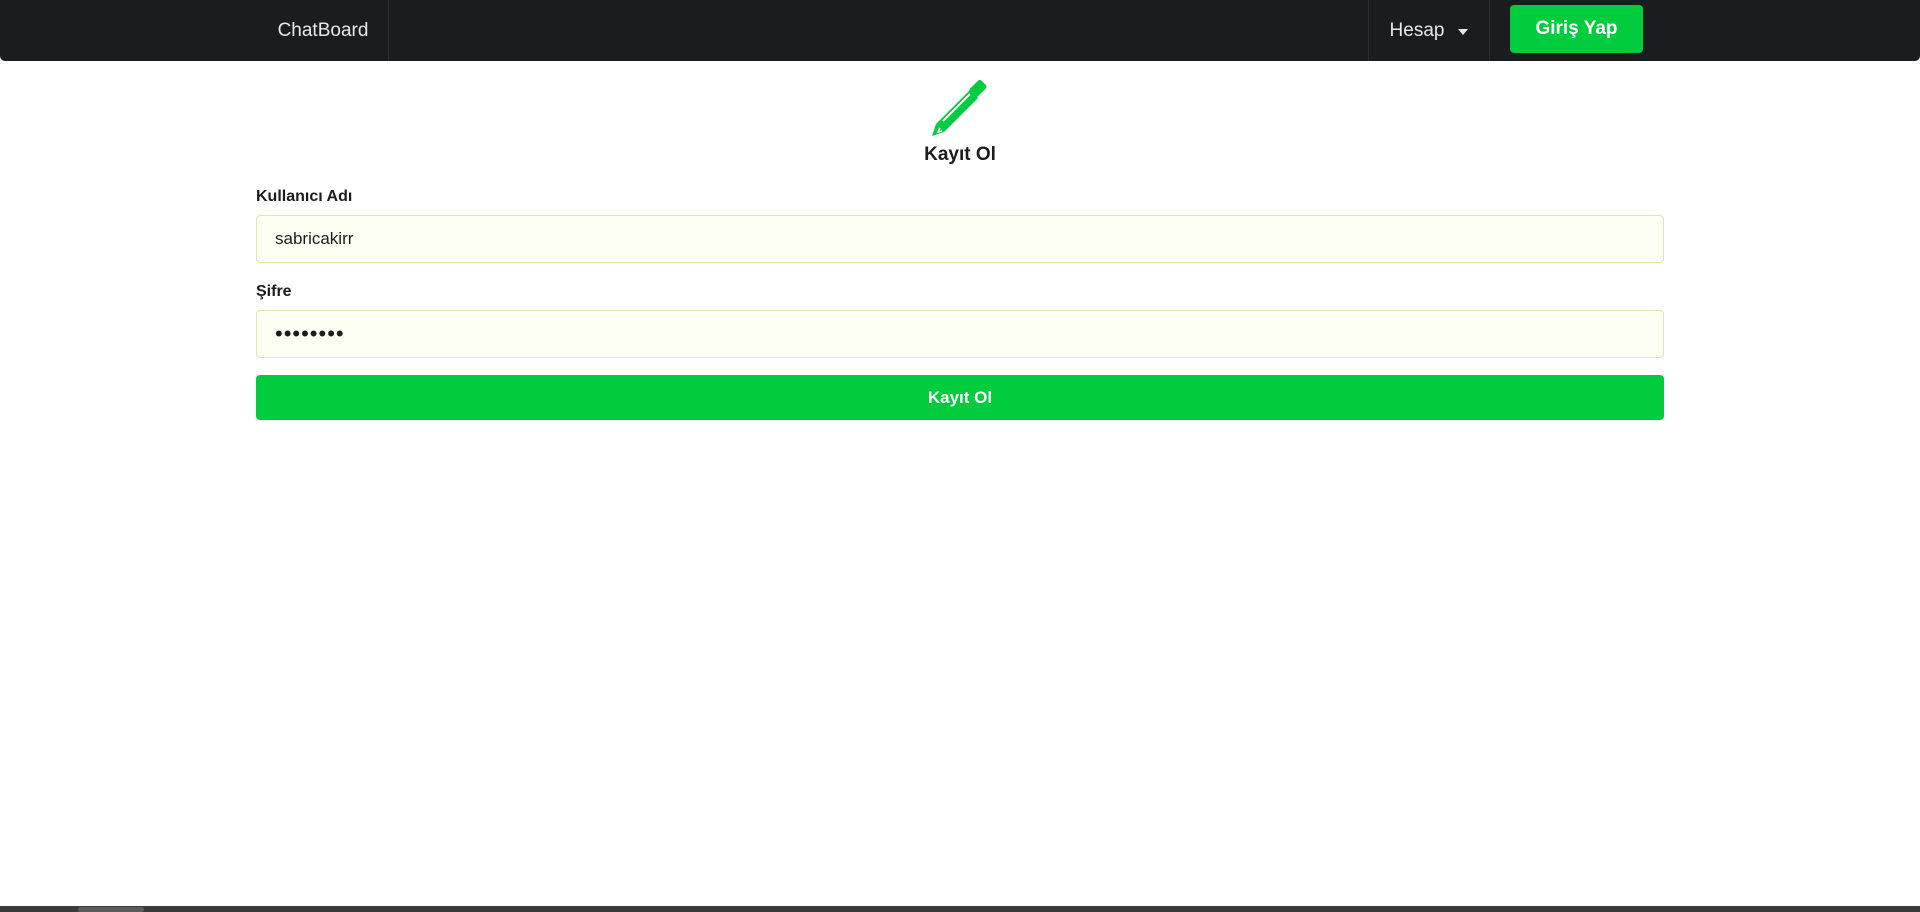 This screenshot has width=1920, height=912. I want to click on username-input, so click(960, 239).